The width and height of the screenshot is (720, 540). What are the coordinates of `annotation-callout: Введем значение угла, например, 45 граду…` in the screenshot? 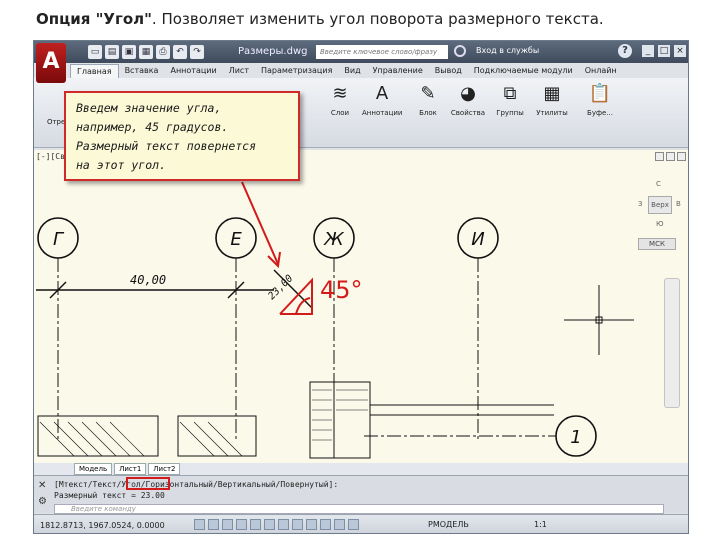 It's located at (182, 136).